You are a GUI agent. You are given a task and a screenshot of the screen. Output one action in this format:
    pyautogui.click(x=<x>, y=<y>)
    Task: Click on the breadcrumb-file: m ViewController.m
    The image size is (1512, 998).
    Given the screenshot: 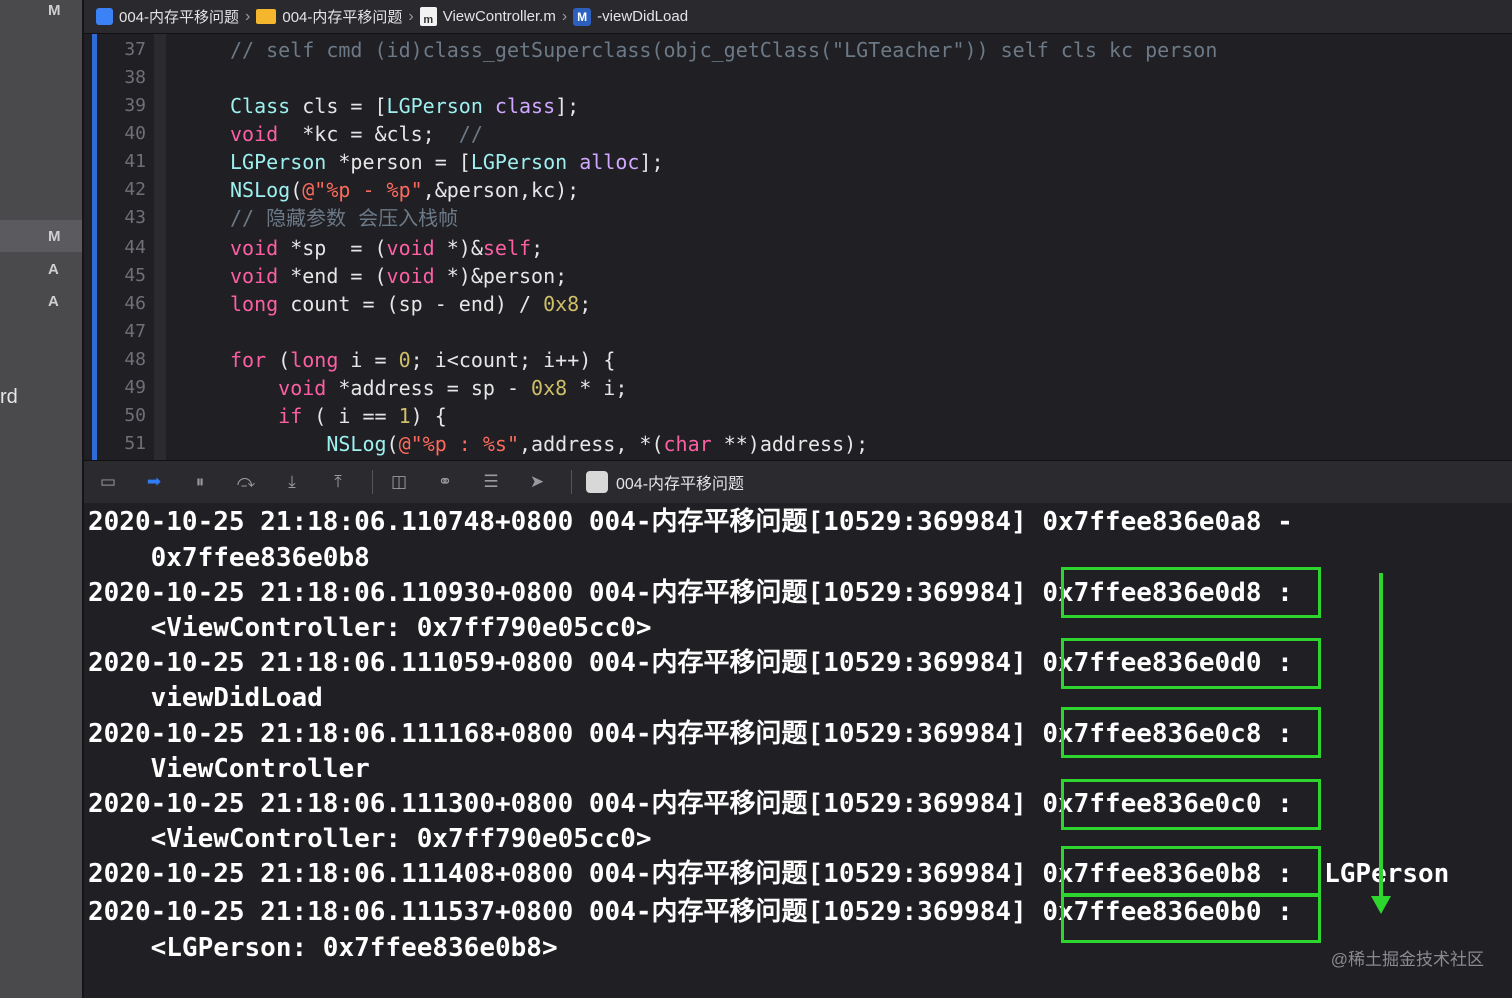 What is the action you would take?
    pyautogui.click(x=487, y=16)
    